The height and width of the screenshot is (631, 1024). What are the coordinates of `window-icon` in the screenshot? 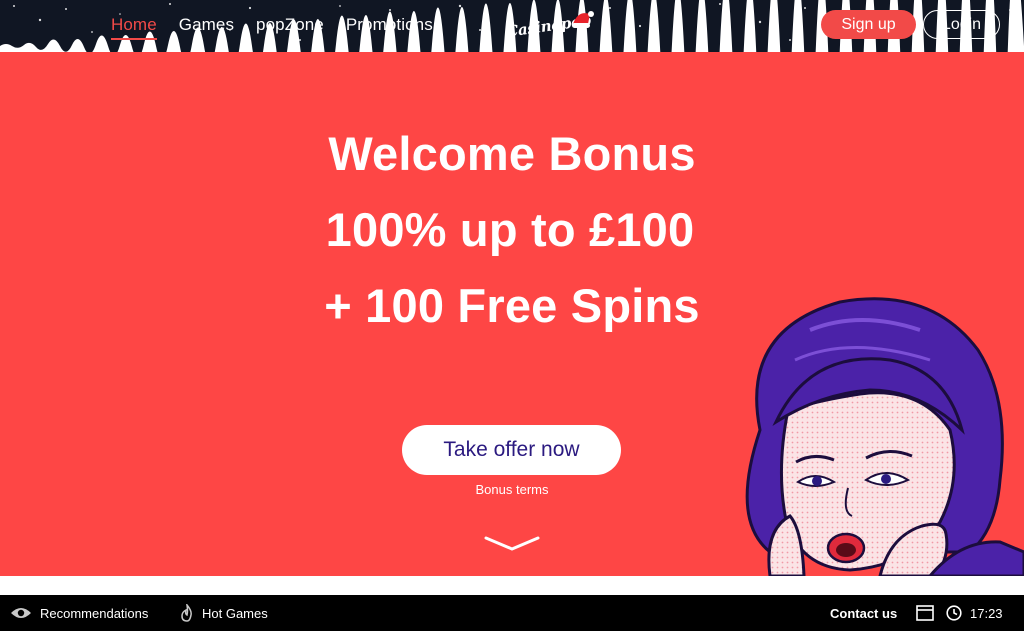 It's located at (925, 613).